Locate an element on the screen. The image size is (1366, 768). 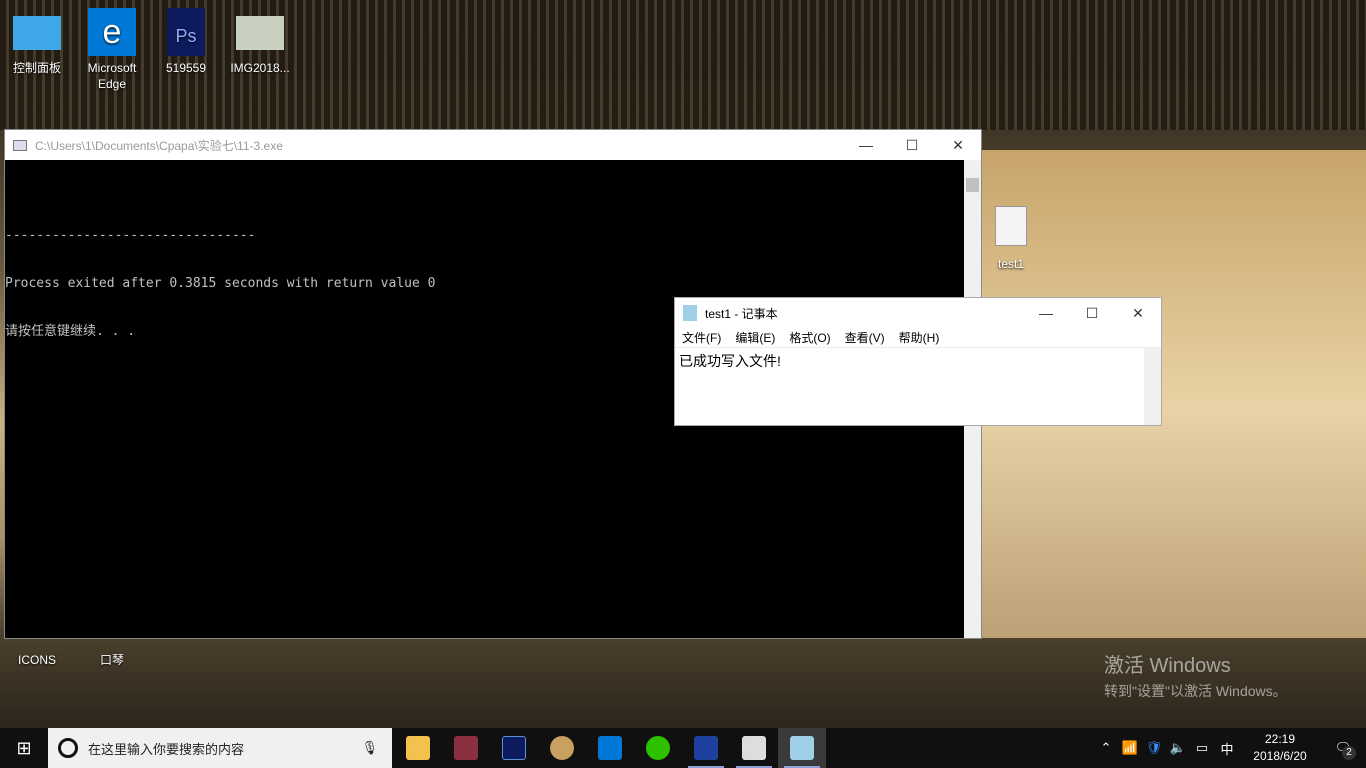
folder-icon is located at coordinates (418, 748).